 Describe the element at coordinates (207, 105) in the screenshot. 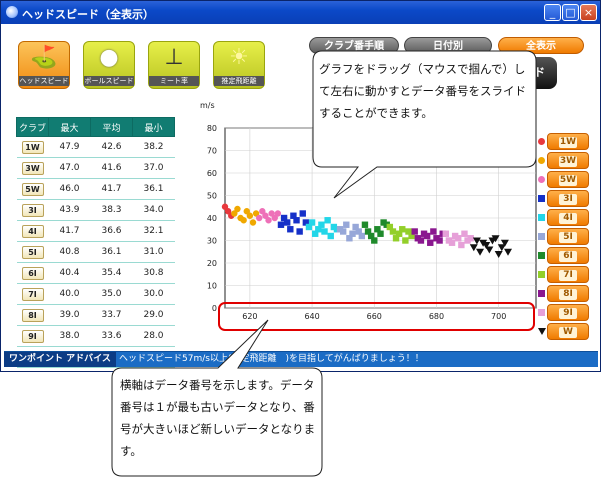

I see `y-axis-label: m/s` at that location.